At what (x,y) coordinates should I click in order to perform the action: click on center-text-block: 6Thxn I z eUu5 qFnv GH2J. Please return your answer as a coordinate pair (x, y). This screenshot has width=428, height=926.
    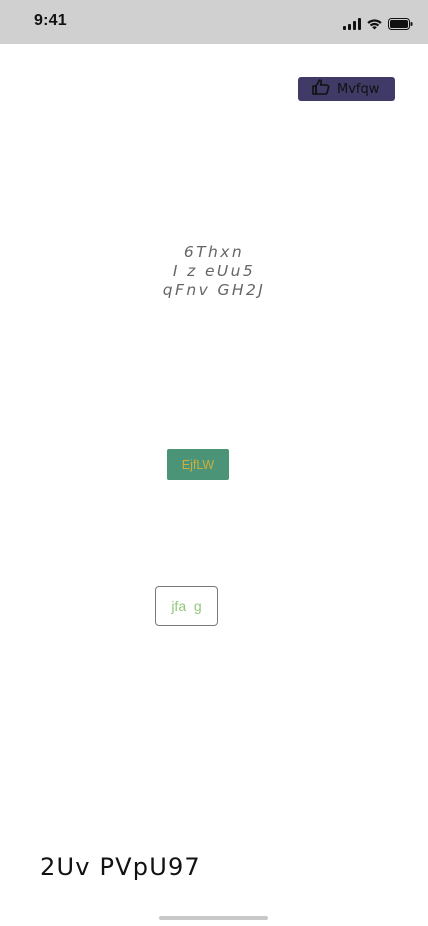
    Looking at the image, I should click on (214, 271).